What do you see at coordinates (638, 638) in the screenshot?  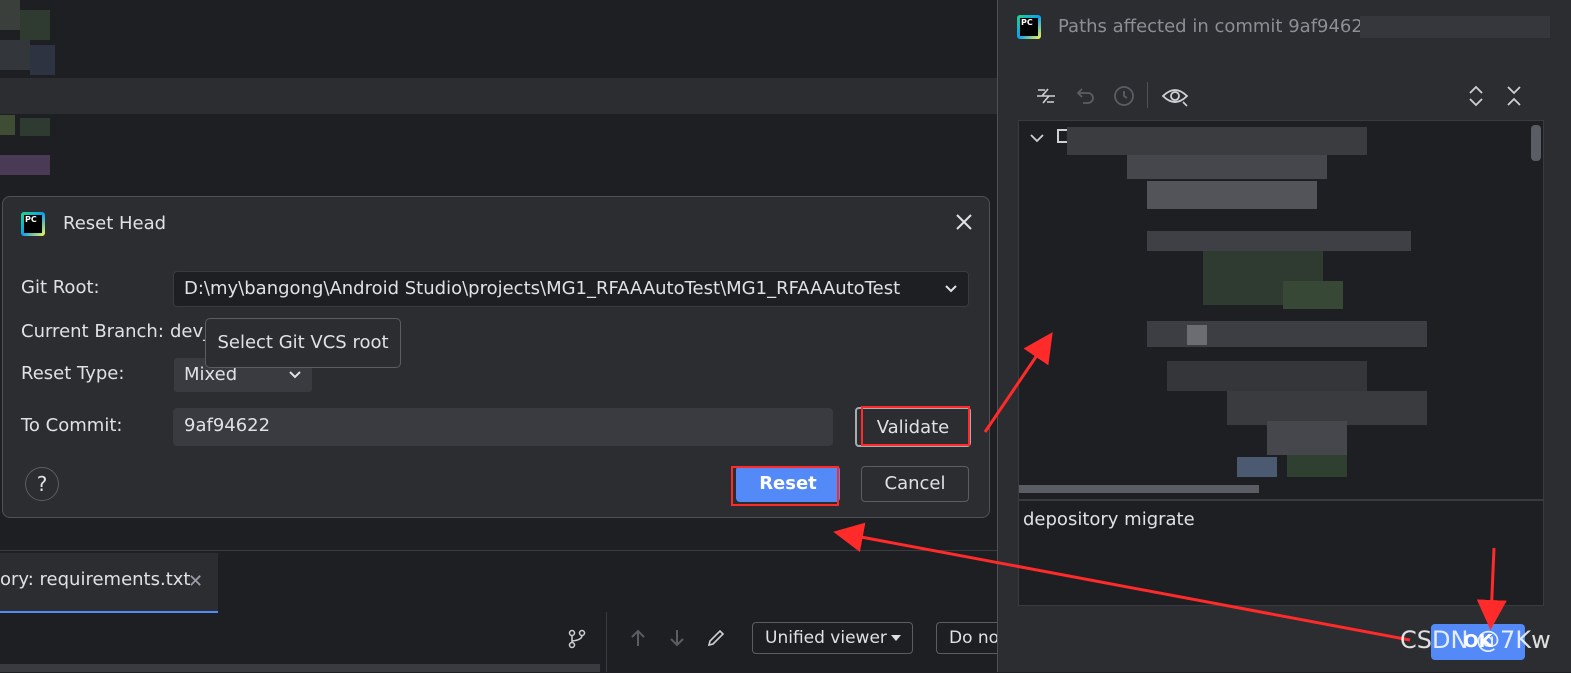 I see `arrow-up-icon` at bounding box center [638, 638].